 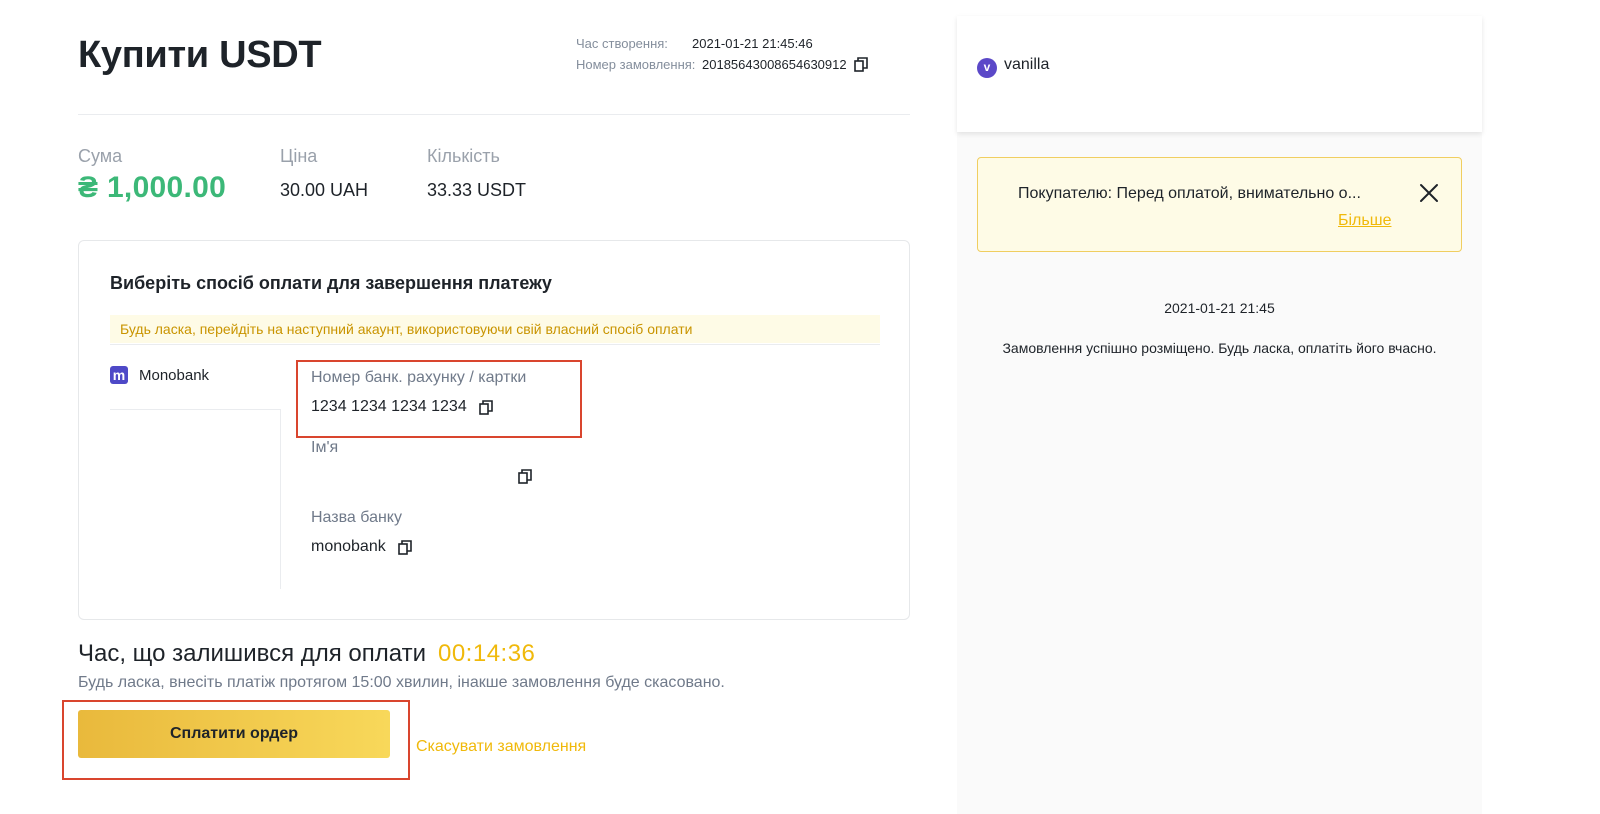 What do you see at coordinates (860, 64) in the screenshot?
I see `copy-order-number-icon` at bounding box center [860, 64].